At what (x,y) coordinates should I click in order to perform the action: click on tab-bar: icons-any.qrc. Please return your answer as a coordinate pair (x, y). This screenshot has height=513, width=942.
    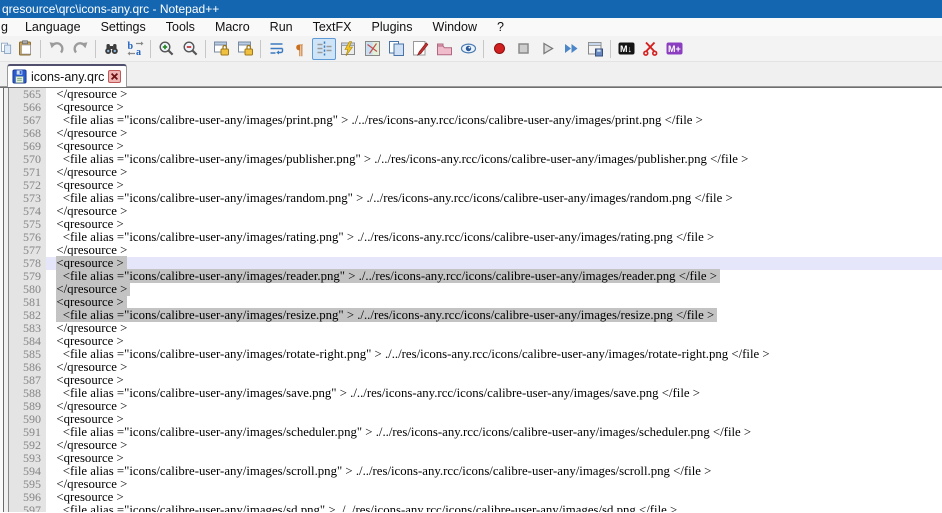
    Looking at the image, I should click on (471, 74).